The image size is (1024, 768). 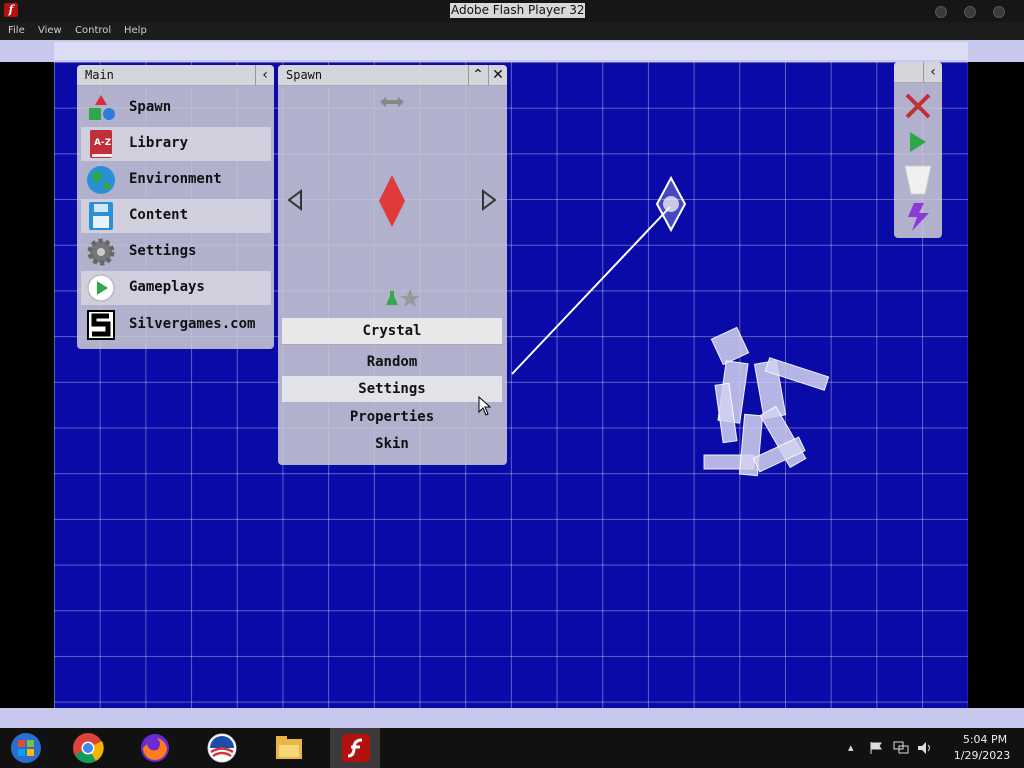 What do you see at coordinates (304, 75) in the screenshot?
I see `spawn-panel-title: Spawn` at bounding box center [304, 75].